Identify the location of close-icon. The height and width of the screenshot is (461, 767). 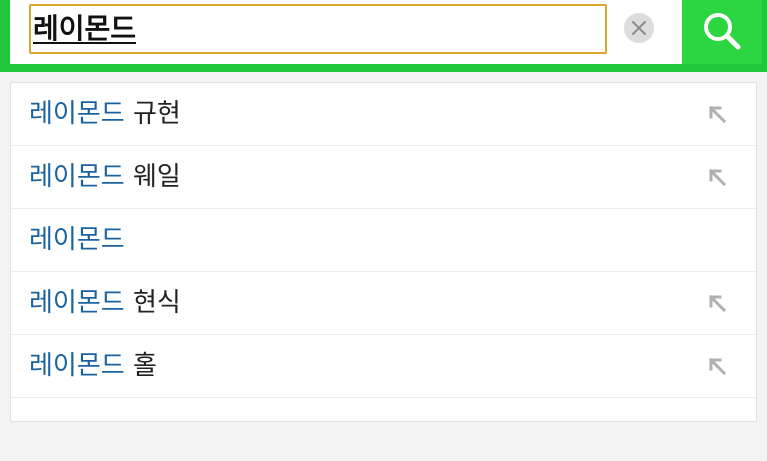
(639, 28).